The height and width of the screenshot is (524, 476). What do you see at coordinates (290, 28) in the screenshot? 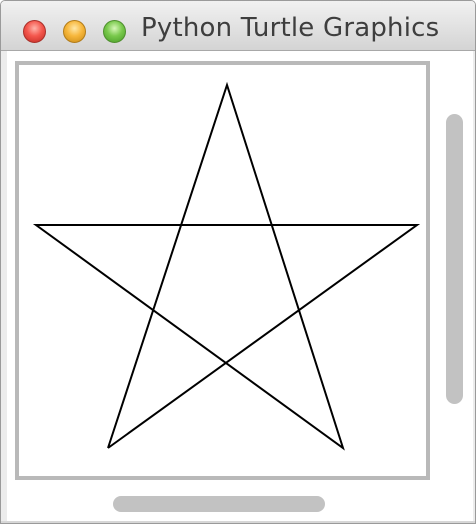
I see `window-title: Python Turtle Graphics` at bounding box center [290, 28].